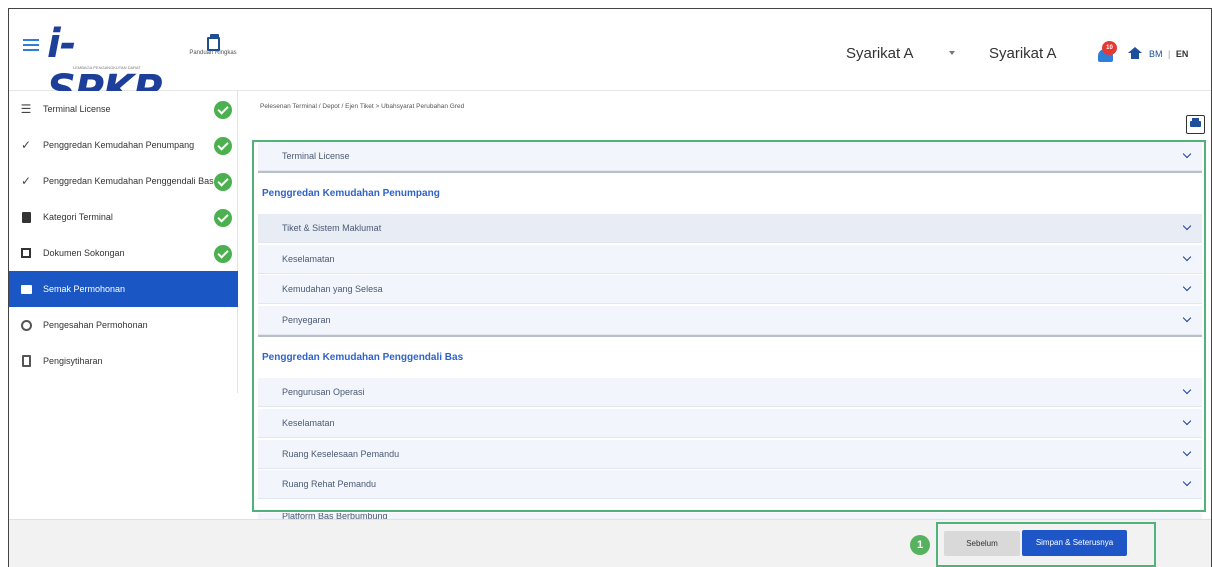 This screenshot has width=1212, height=567. What do you see at coordinates (1074, 543) in the screenshot?
I see `save-next-button: Simpan & Seterusnya` at bounding box center [1074, 543].